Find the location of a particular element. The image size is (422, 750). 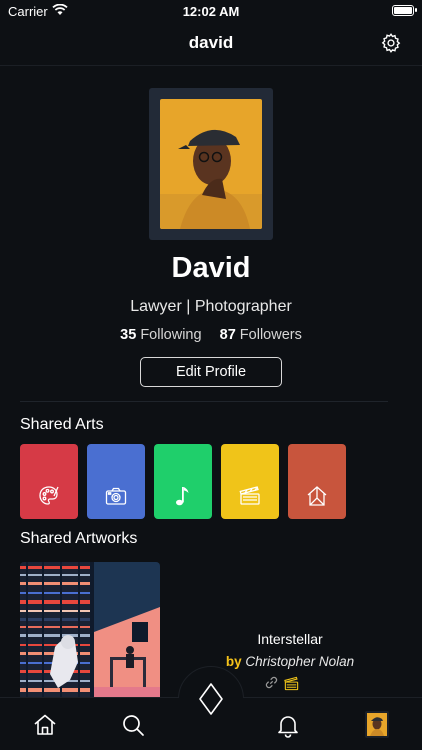

artwork-poster-image is located at coordinates (90, 632).